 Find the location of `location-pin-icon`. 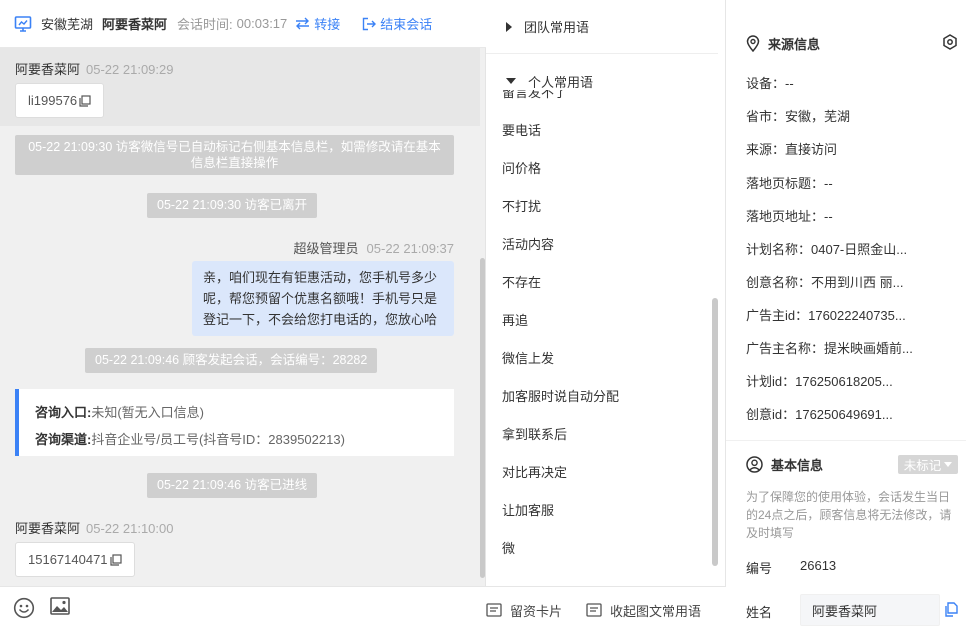

location-pin-icon is located at coordinates (753, 43).